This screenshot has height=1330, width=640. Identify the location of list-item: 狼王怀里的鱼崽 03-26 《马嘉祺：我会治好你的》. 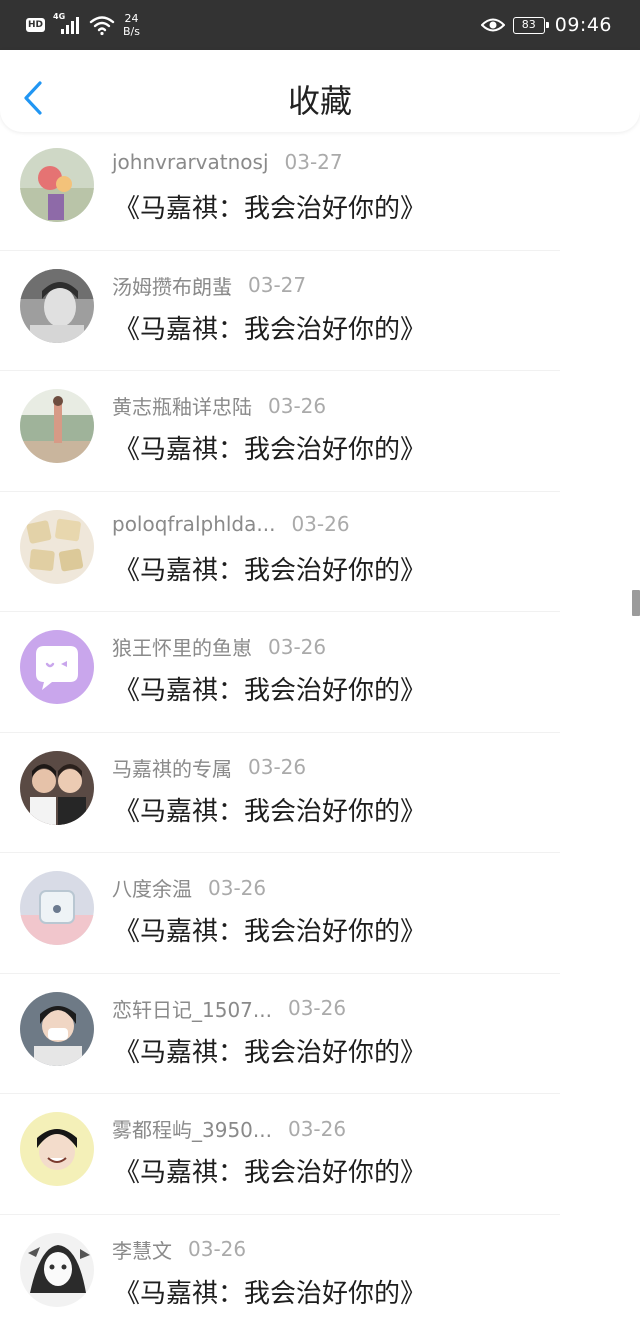
(320, 672).